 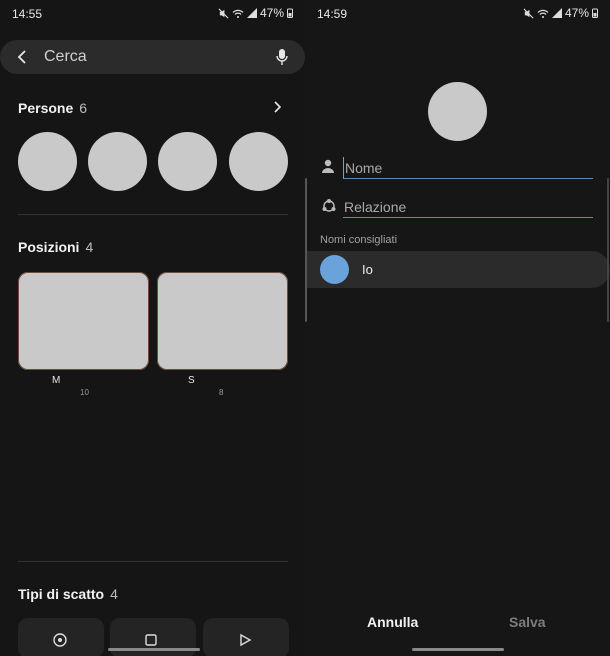 I want to click on relation-field, so click(x=468, y=207).